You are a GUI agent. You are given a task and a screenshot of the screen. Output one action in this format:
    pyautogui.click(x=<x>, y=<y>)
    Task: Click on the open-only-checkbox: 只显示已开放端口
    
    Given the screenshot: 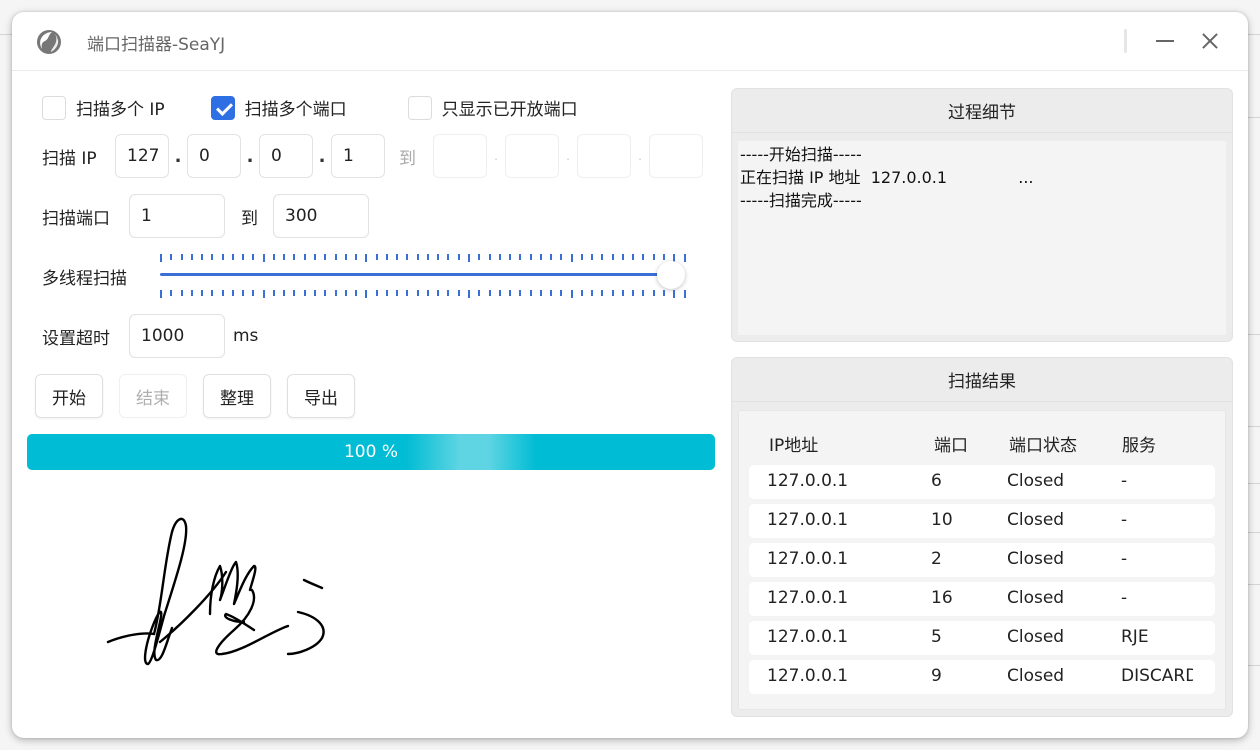 What is the action you would take?
    pyautogui.click(x=492, y=107)
    